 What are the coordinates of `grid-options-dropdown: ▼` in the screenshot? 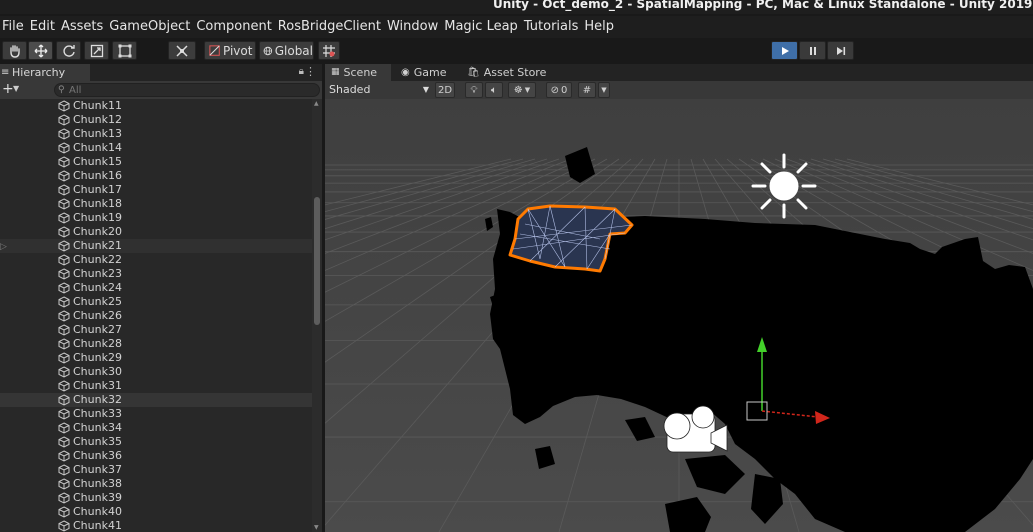 It's located at (604, 90).